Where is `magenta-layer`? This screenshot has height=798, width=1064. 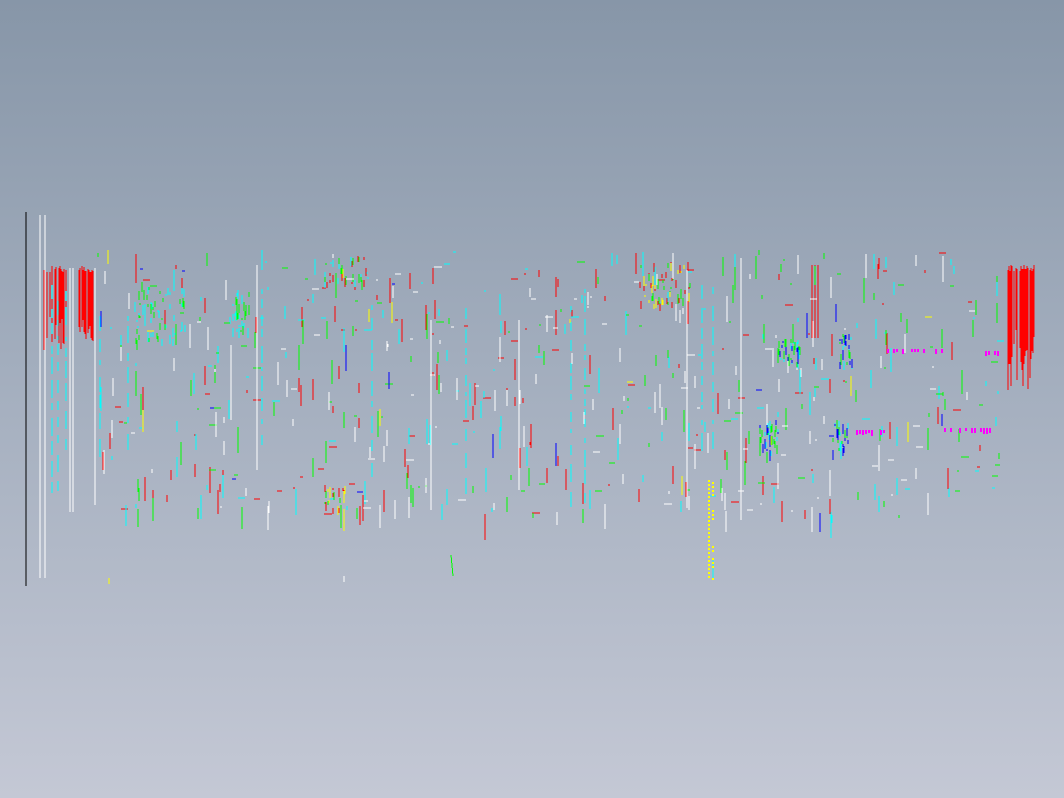
magenta-layer is located at coordinates (927, 392).